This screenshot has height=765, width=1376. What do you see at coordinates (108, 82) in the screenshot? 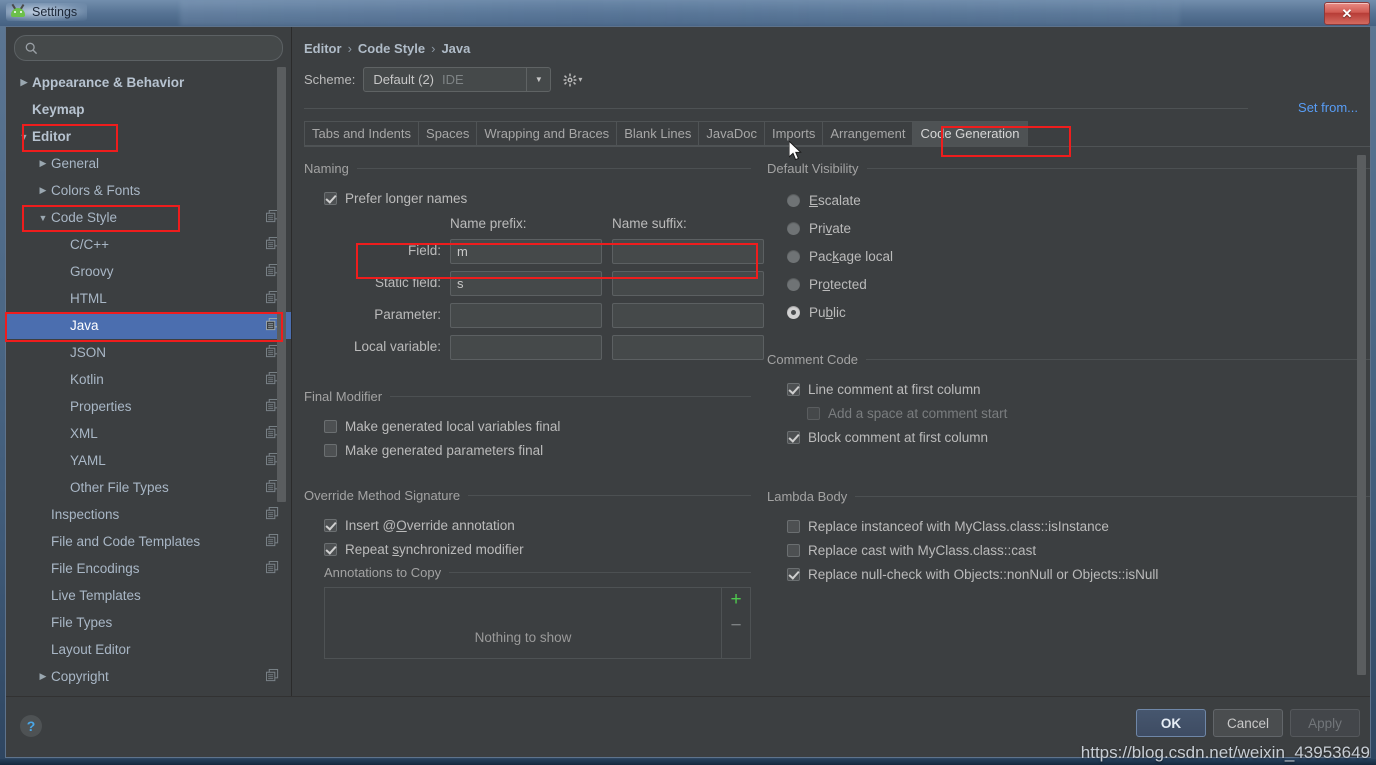
I see `sidebar-item-label: Appearance & Behavior` at bounding box center [108, 82].